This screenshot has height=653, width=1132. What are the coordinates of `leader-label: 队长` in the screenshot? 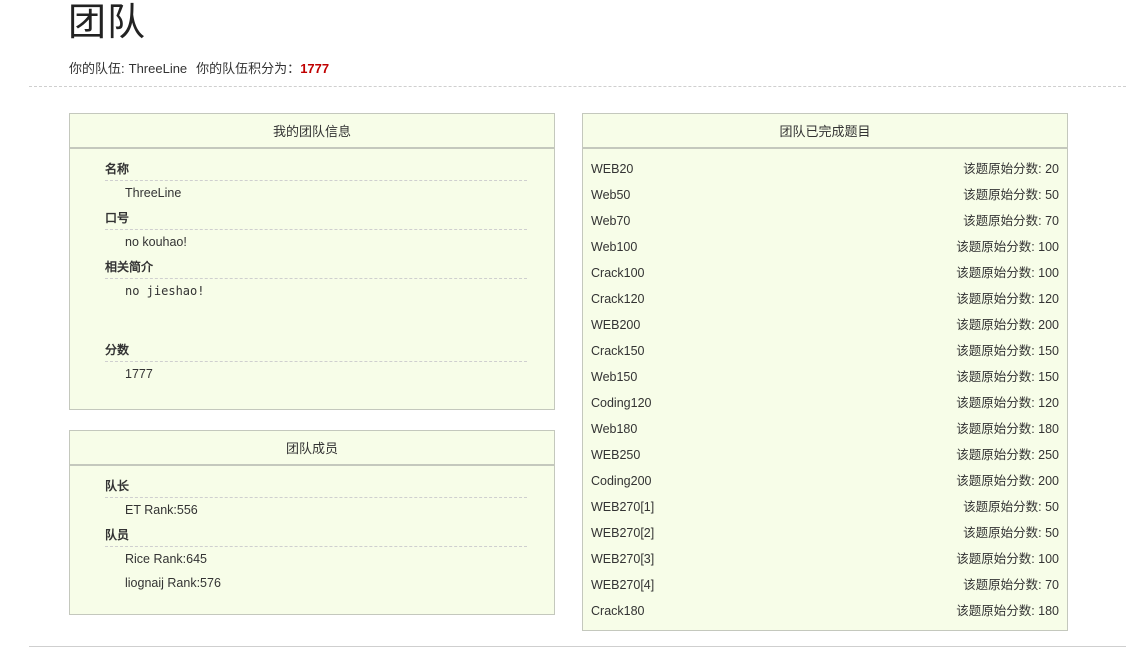 It's located at (316, 487).